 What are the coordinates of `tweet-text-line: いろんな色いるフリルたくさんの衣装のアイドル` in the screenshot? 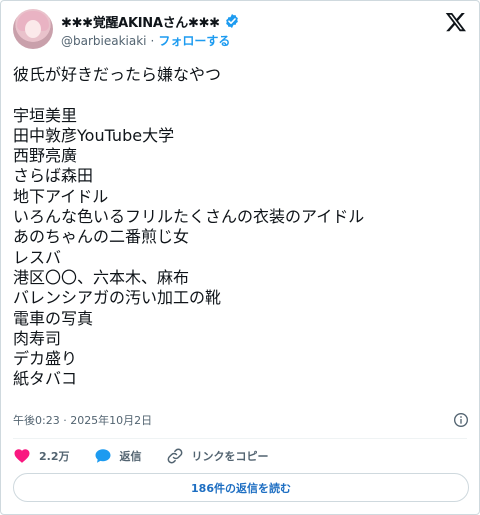 It's located at (189, 217).